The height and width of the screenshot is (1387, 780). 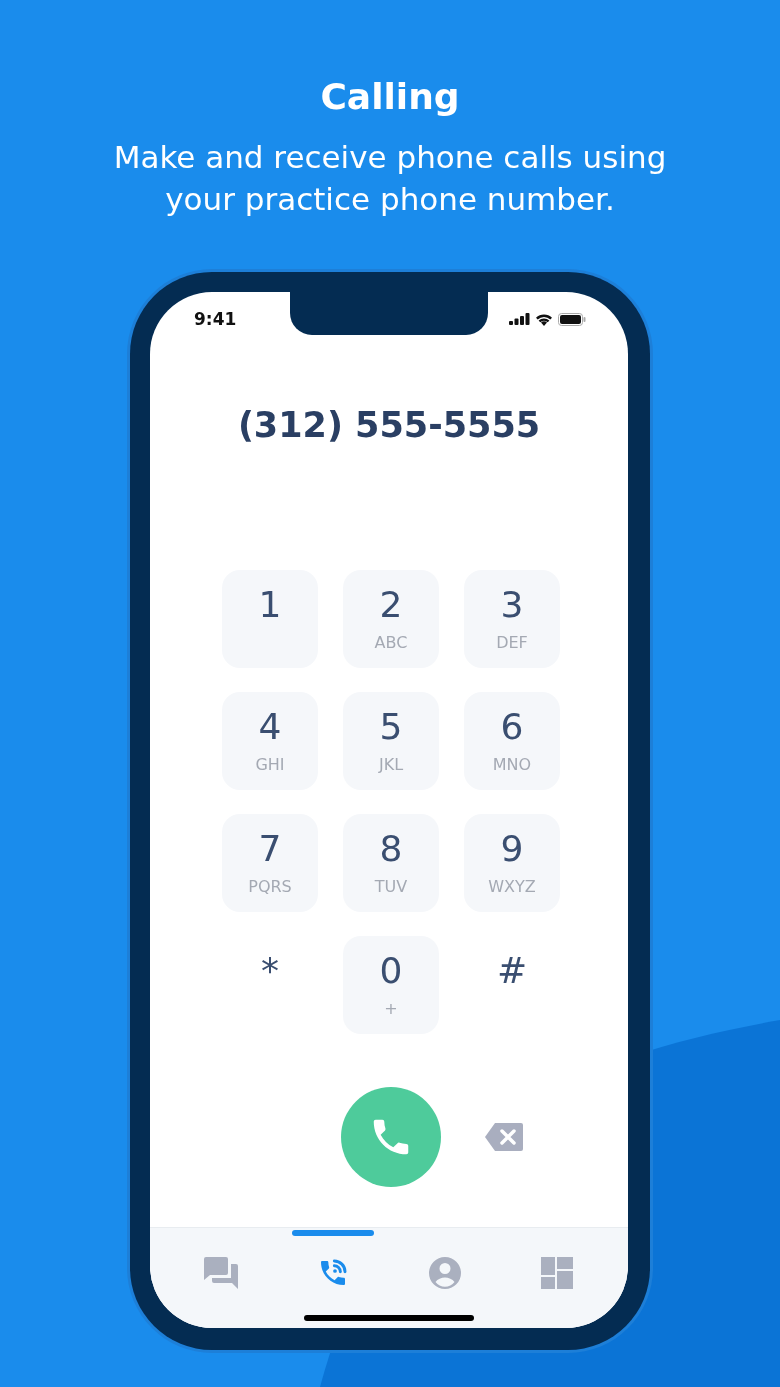 I want to click on page-subtitle: Make and receive phone calls using your practice phone number., so click(x=390, y=178).